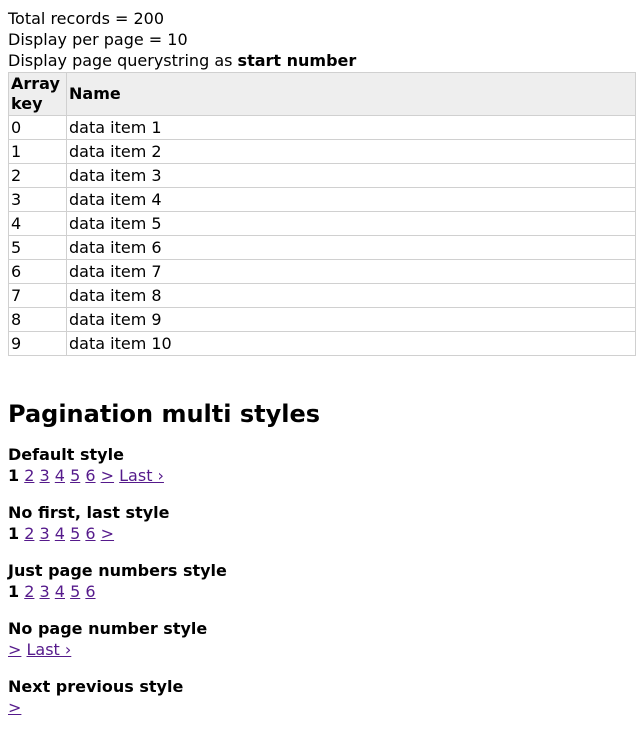  I want to click on pagination-style-title: Default style, so click(66, 454).